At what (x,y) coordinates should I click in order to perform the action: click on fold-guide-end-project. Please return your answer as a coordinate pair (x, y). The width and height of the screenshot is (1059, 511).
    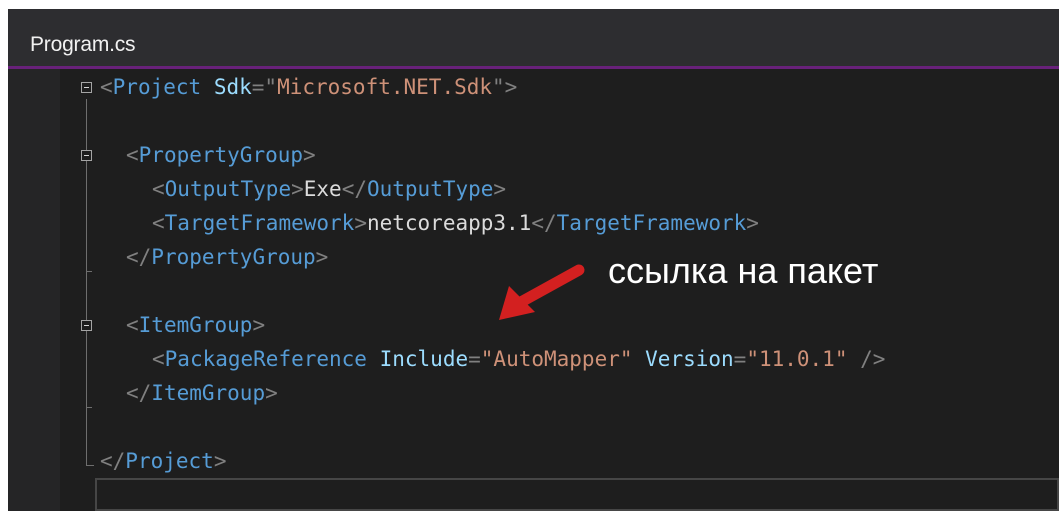
    Looking at the image, I should click on (90, 465).